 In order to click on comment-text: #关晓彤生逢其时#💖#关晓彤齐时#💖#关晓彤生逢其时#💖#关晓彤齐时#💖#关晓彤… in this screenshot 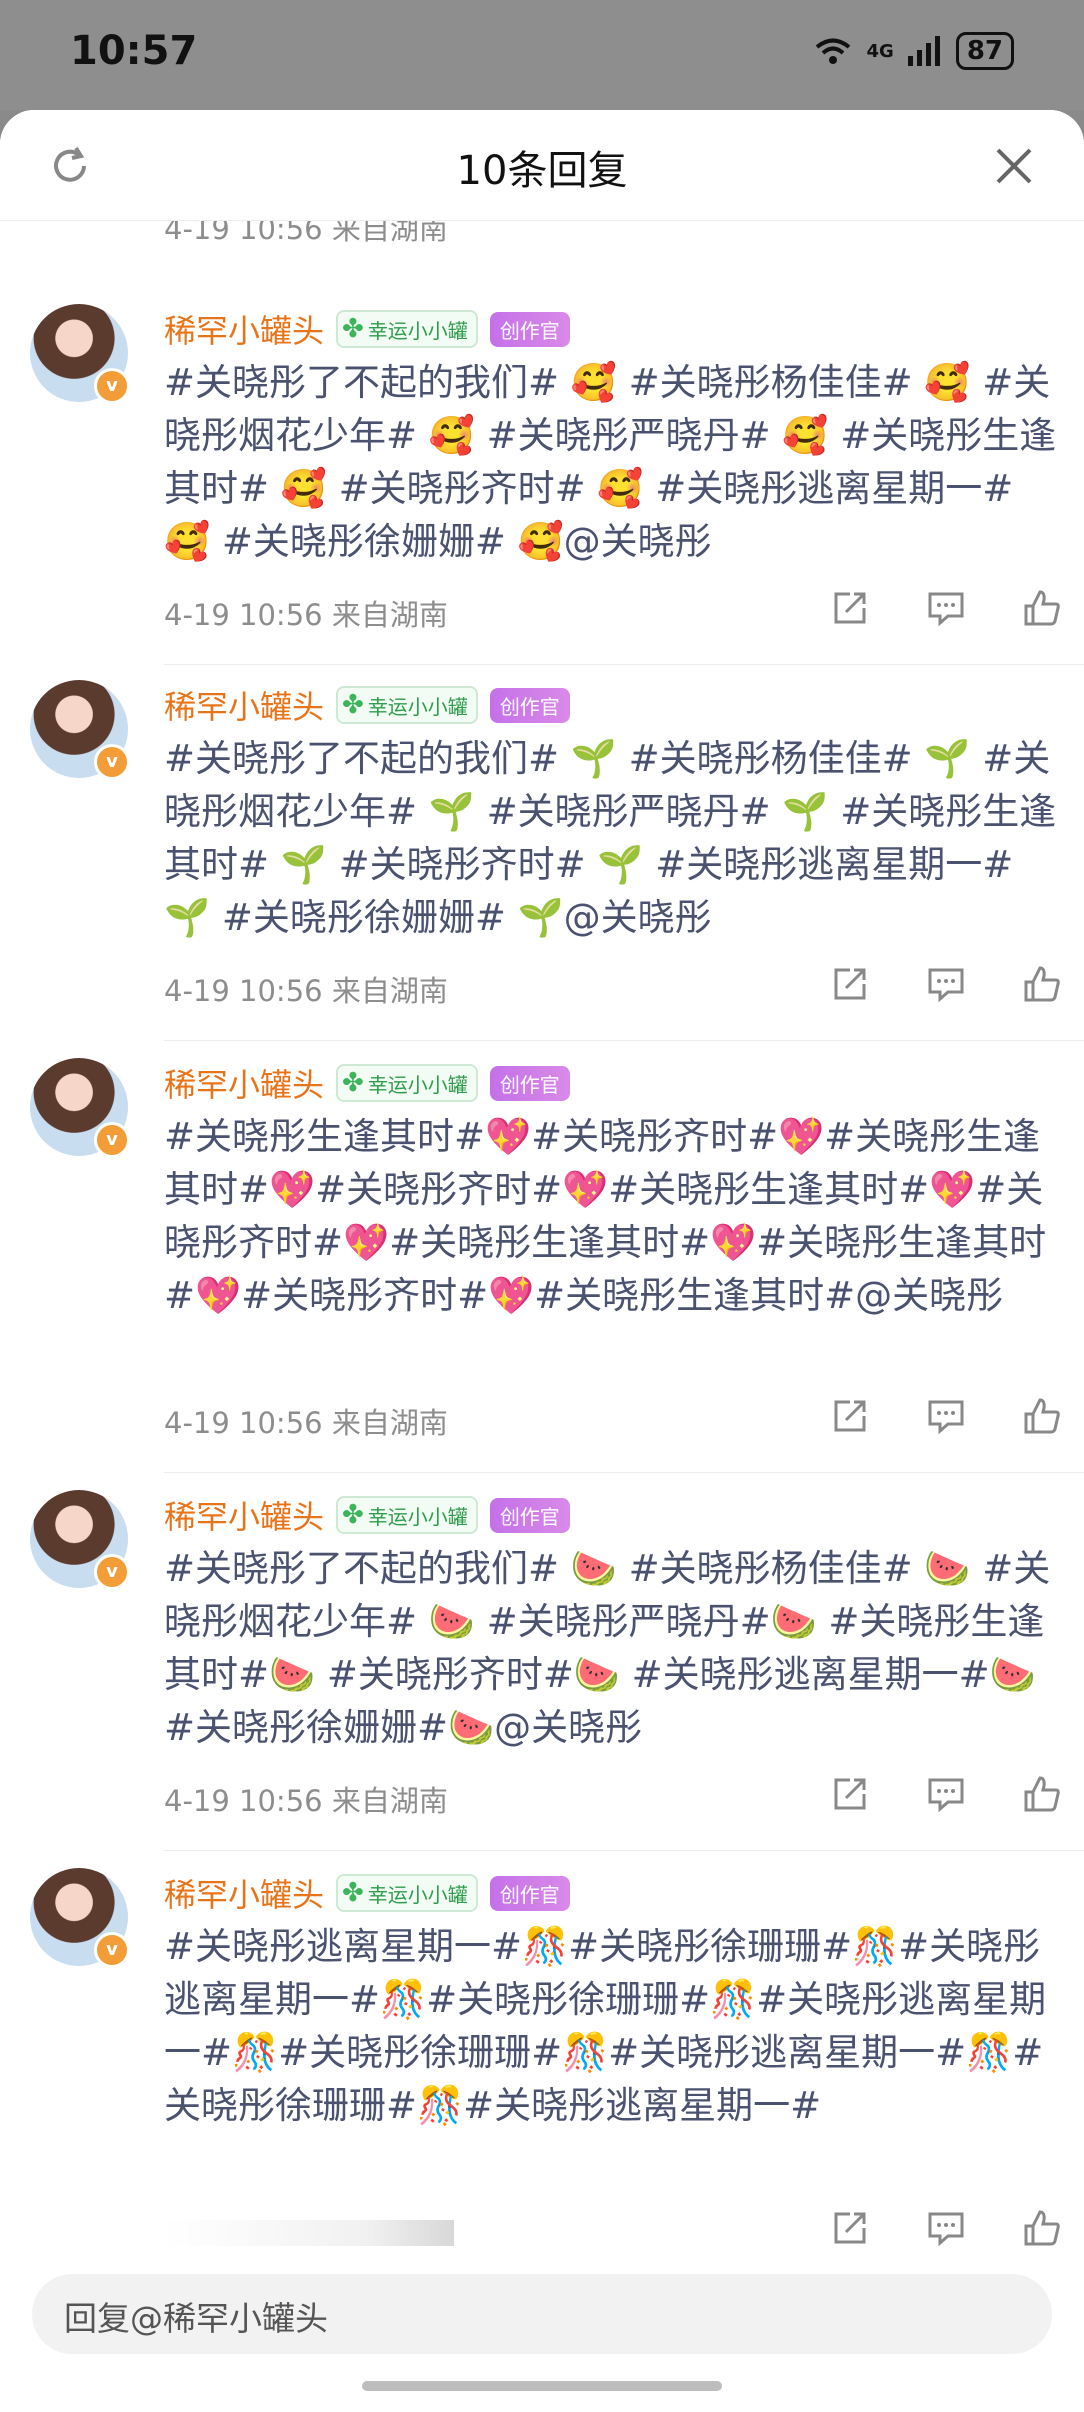, I will do `click(605, 1216)`.